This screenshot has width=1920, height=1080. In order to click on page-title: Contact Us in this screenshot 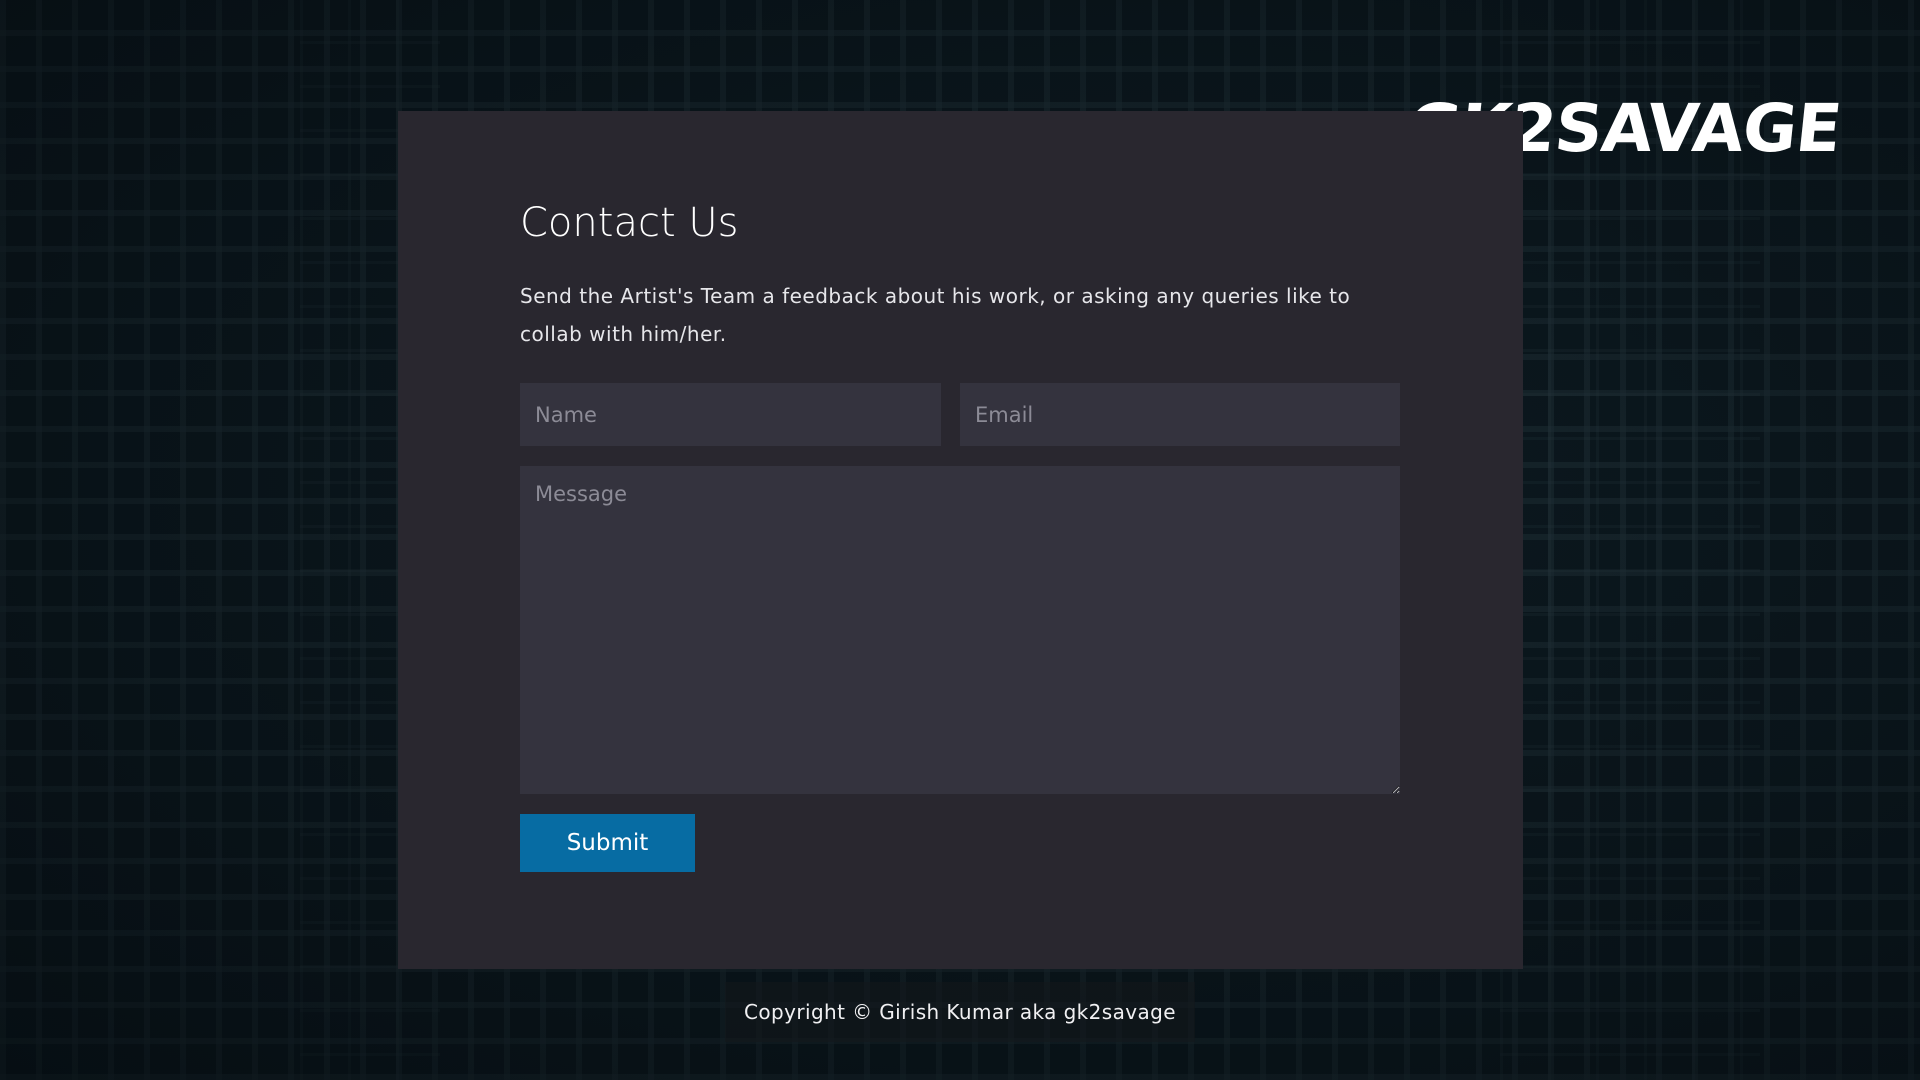, I will do `click(629, 223)`.